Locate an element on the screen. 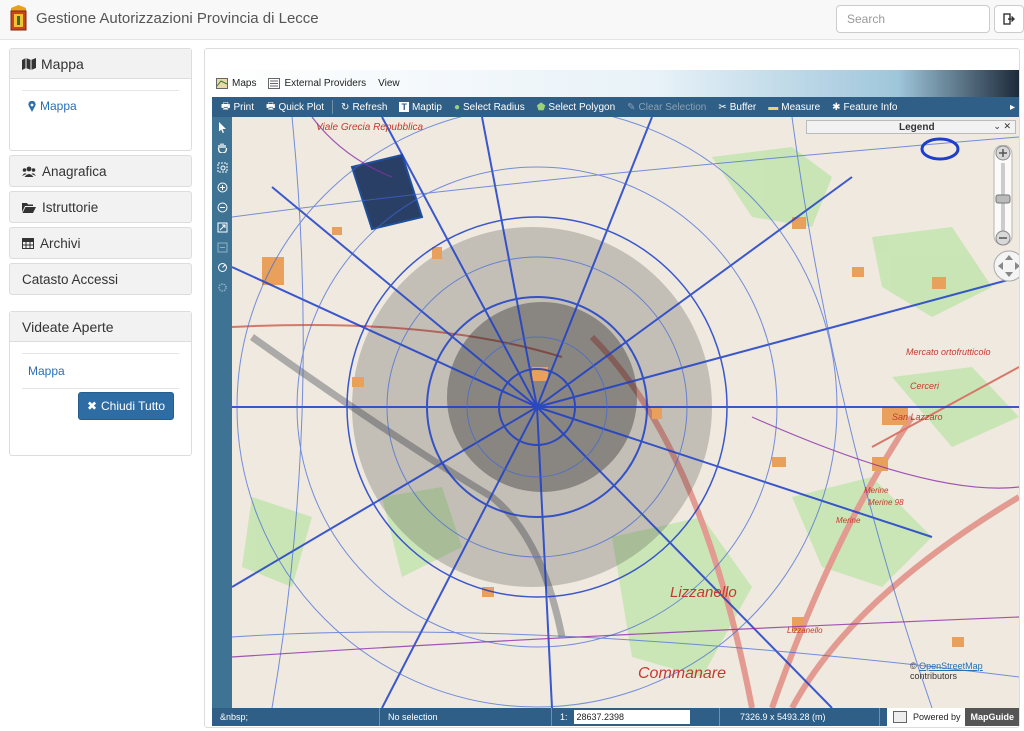 The image size is (1024, 731). close-all-button: ✖ Chiudi Tutto is located at coordinates (126, 406).